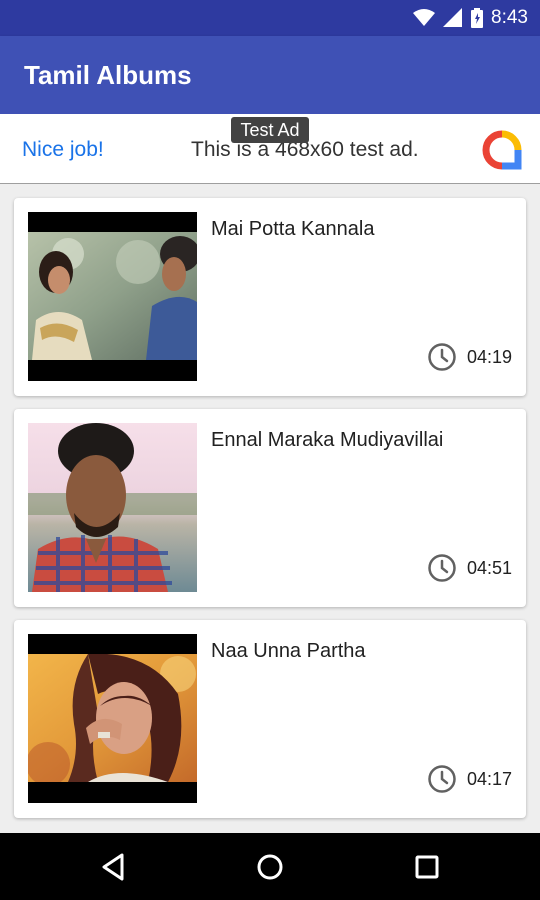 The width and height of the screenshot is (540, 900). What do you see at coordinates (453, 17) in the screenshot?
I see `cell-signal-icon` at bounding box center [453, 17].